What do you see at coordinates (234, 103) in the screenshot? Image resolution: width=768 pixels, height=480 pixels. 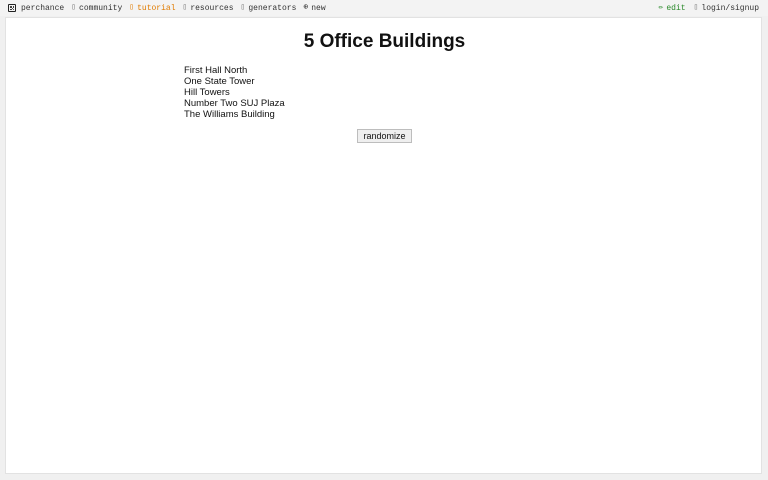 I see `list-item: Number Two SUJ Plaza` at bounding box center [234, 103].